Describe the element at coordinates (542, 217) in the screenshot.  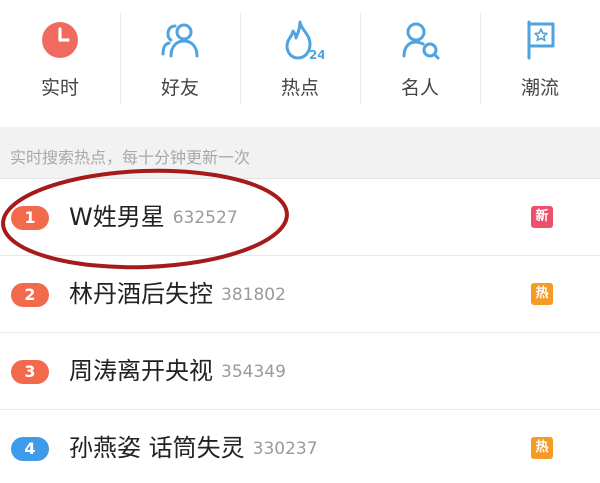
I see `new-badge: 新` at that location.